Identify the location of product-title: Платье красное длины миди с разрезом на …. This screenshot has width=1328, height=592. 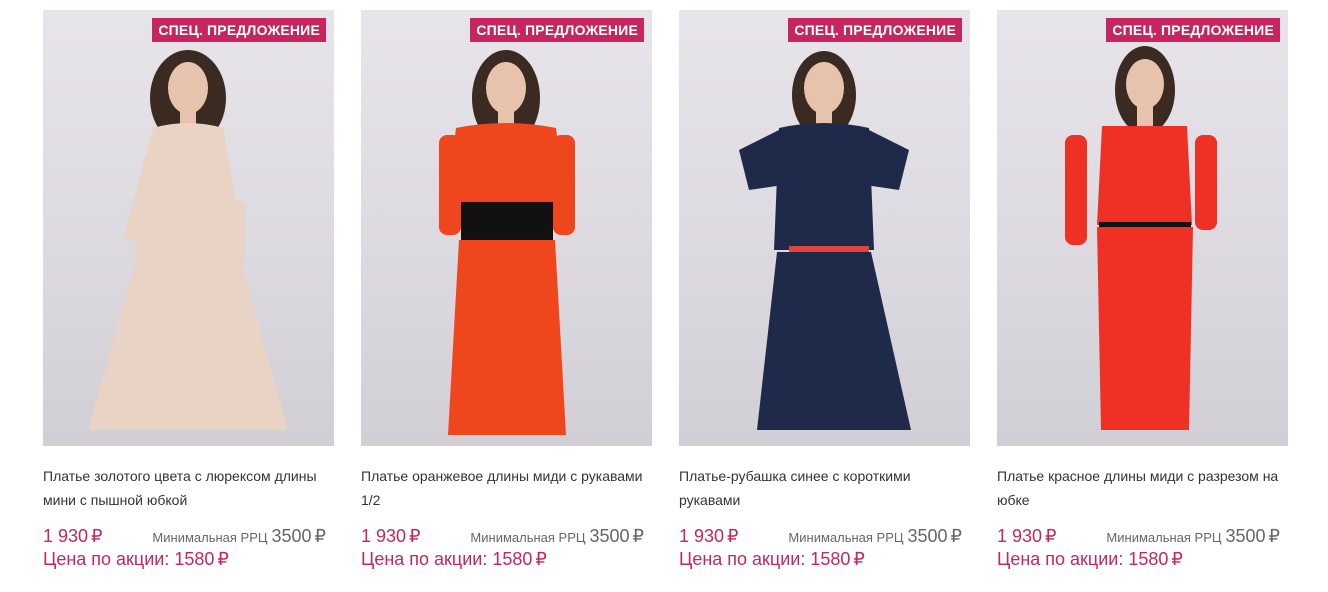
(1142, 488).